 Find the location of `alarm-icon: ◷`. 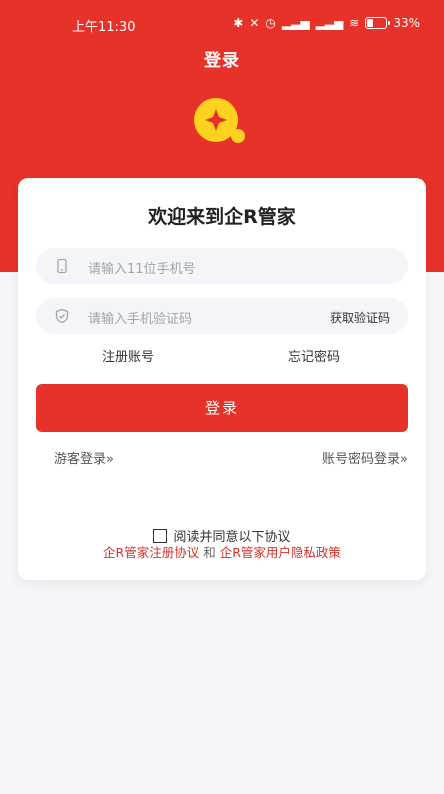

alarm-icon: ◷ is located at coordinates (270, 23).